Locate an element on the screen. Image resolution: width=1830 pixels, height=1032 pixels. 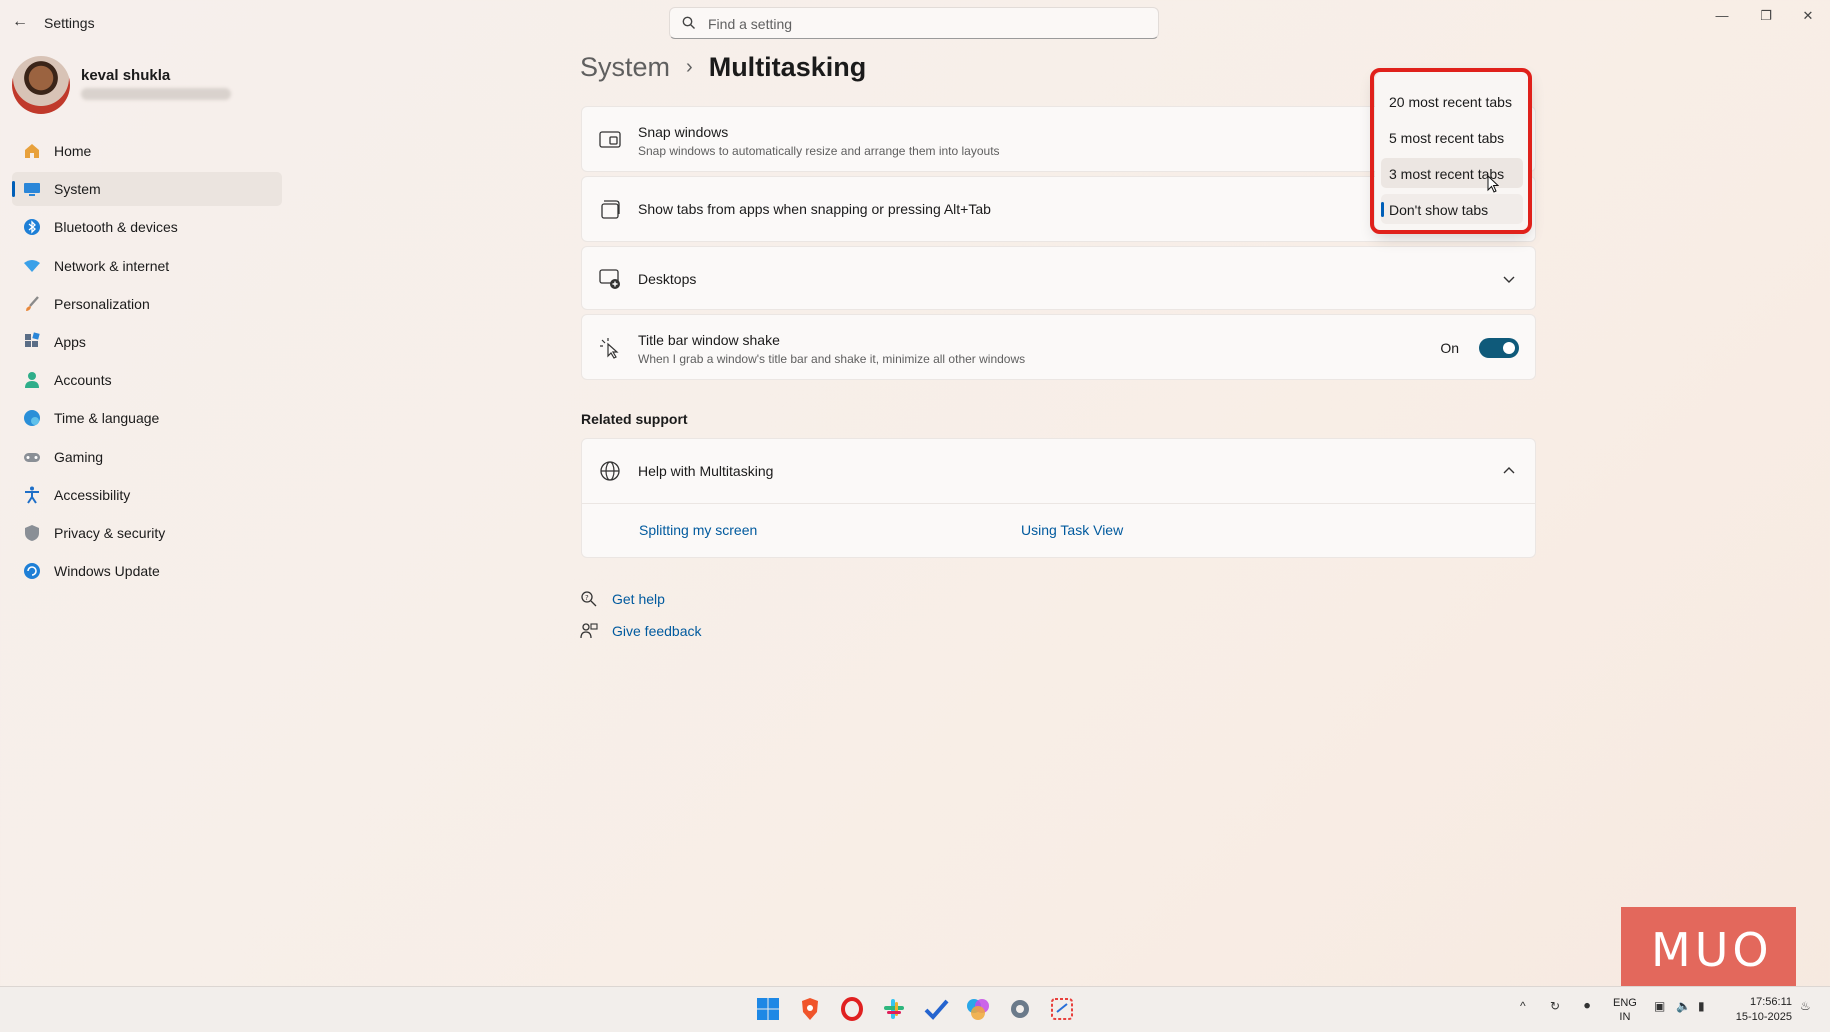
brave-browser-icon is located at coordinates (810, 1009).